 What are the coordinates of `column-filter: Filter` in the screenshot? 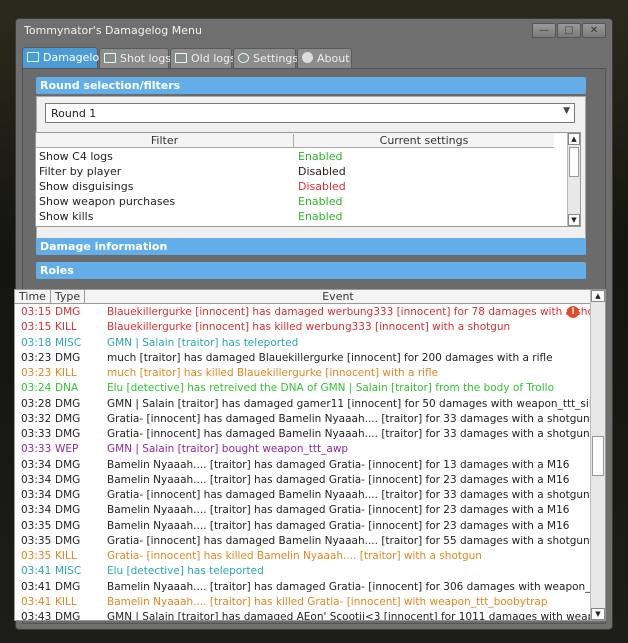 It's located at (165, 141).